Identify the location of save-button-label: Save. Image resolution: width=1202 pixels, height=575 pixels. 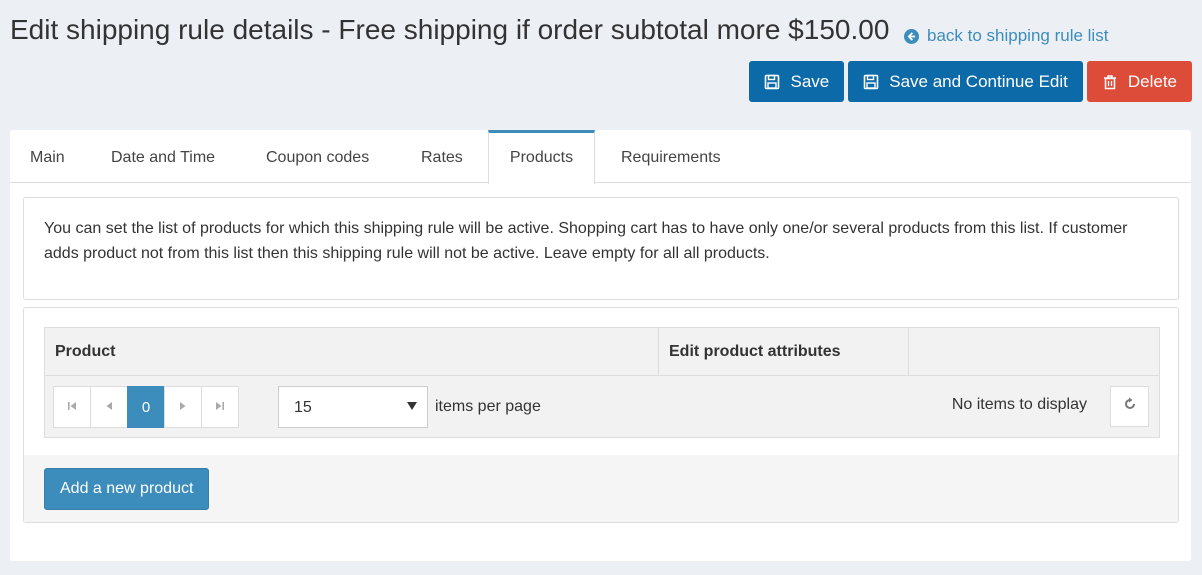
(810, 81).